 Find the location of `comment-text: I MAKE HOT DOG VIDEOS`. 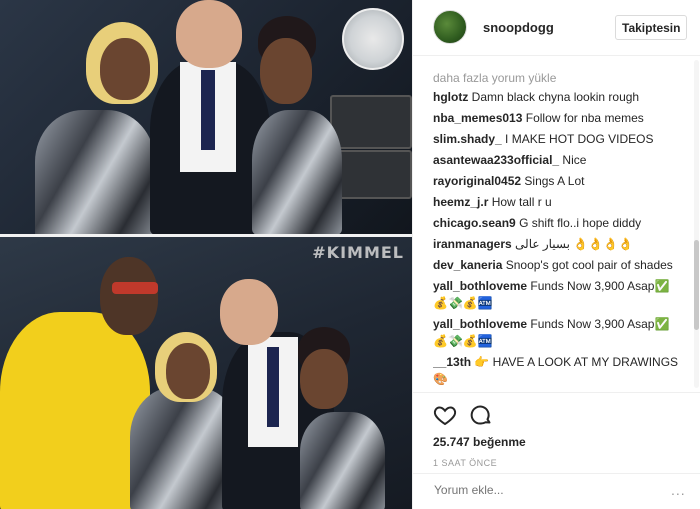

comment-text: I MAKE HOT DOG VIDEOS is located at coordinates (579, 139).